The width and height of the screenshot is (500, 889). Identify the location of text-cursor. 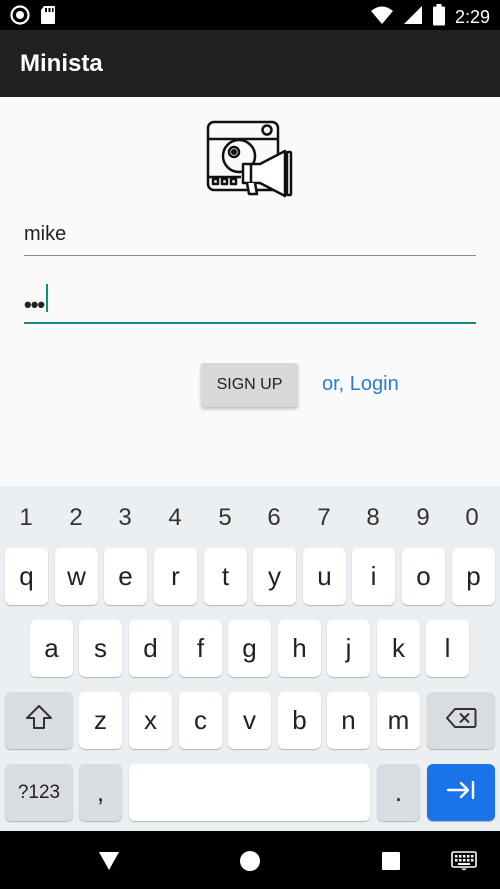
(47, 298).